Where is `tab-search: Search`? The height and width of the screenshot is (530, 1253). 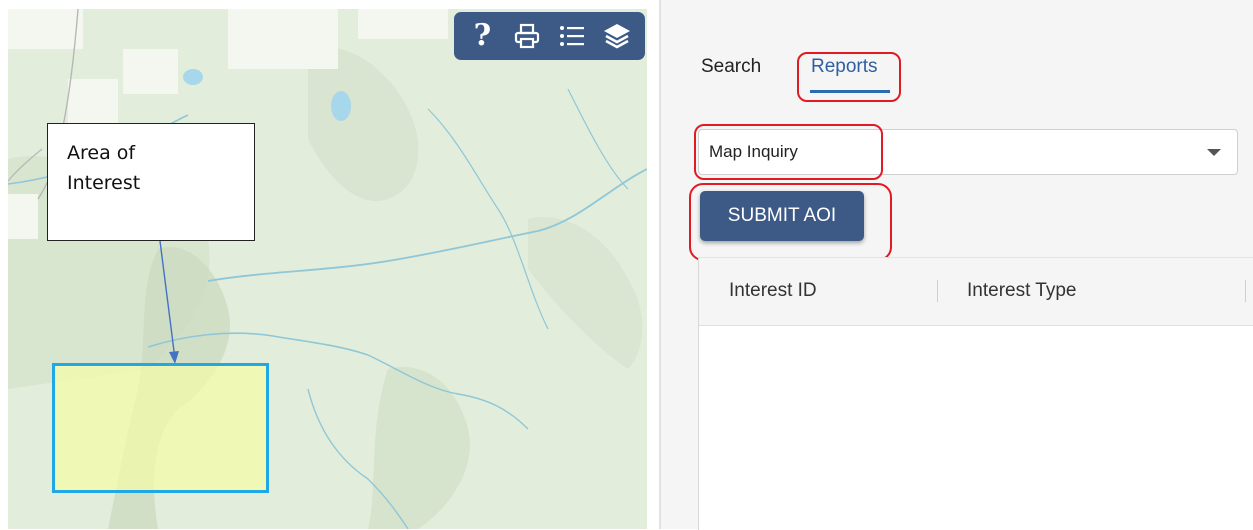
tab-search: Search is located at coordinates (731, 67).